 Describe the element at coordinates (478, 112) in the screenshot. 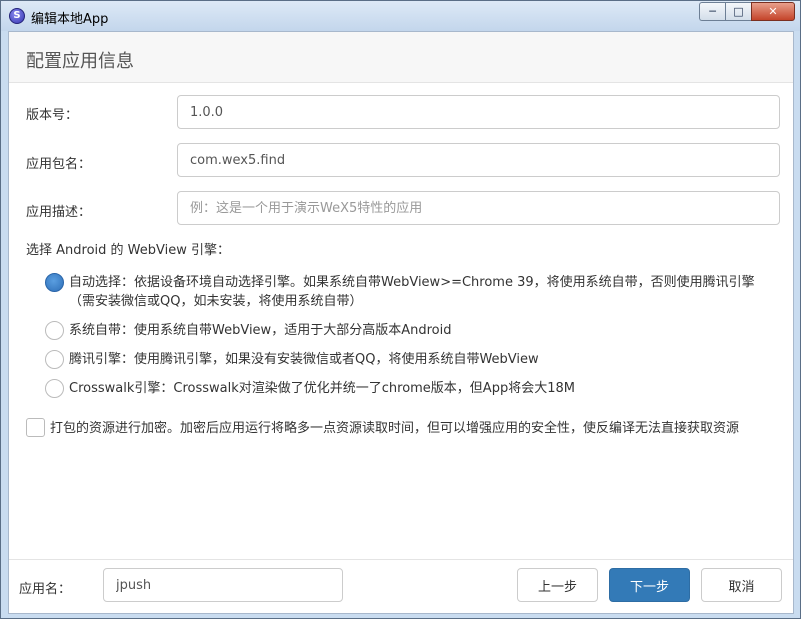

I see `version-input` at that location.